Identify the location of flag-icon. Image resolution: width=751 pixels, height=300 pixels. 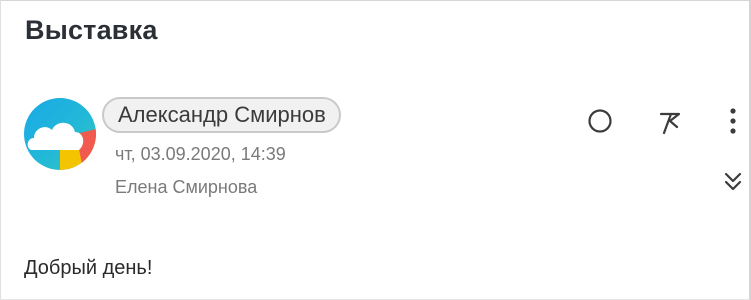
(670, 123).